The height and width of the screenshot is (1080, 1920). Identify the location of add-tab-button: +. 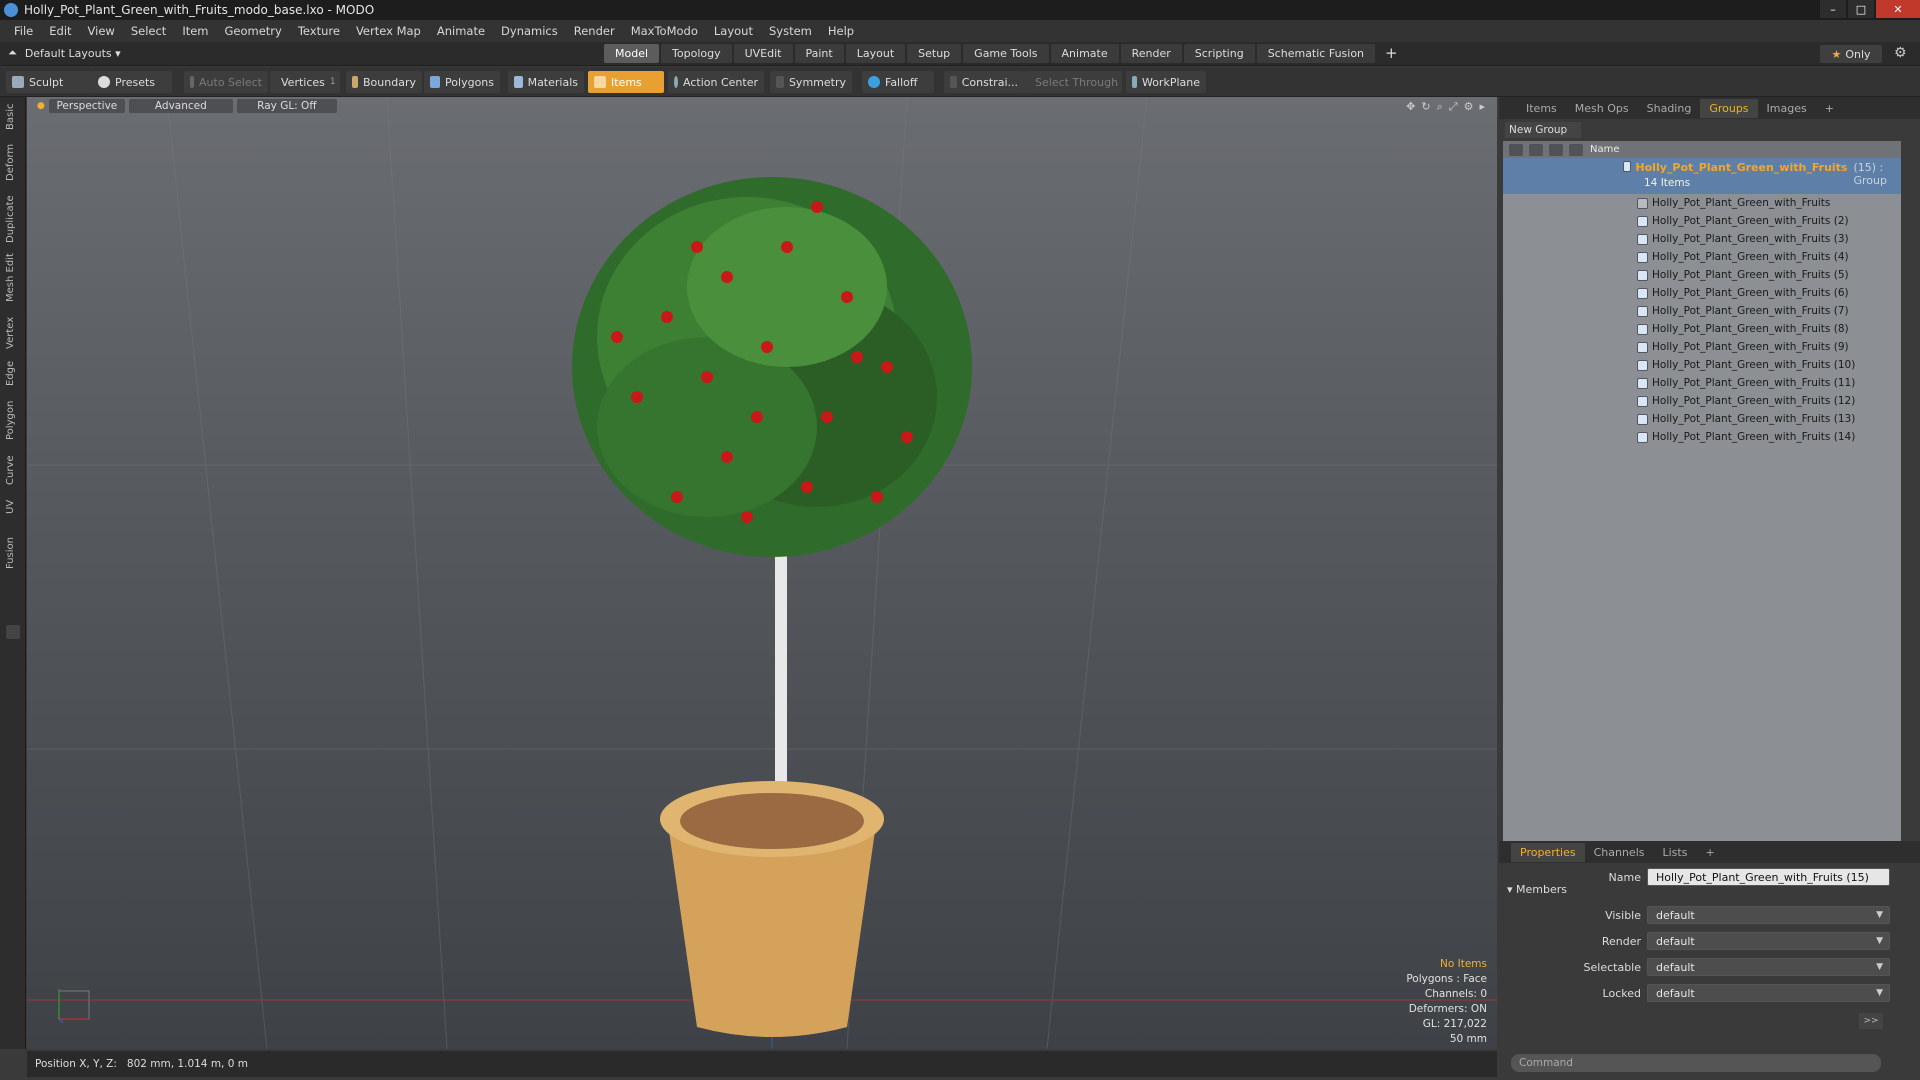
(1391, 53).